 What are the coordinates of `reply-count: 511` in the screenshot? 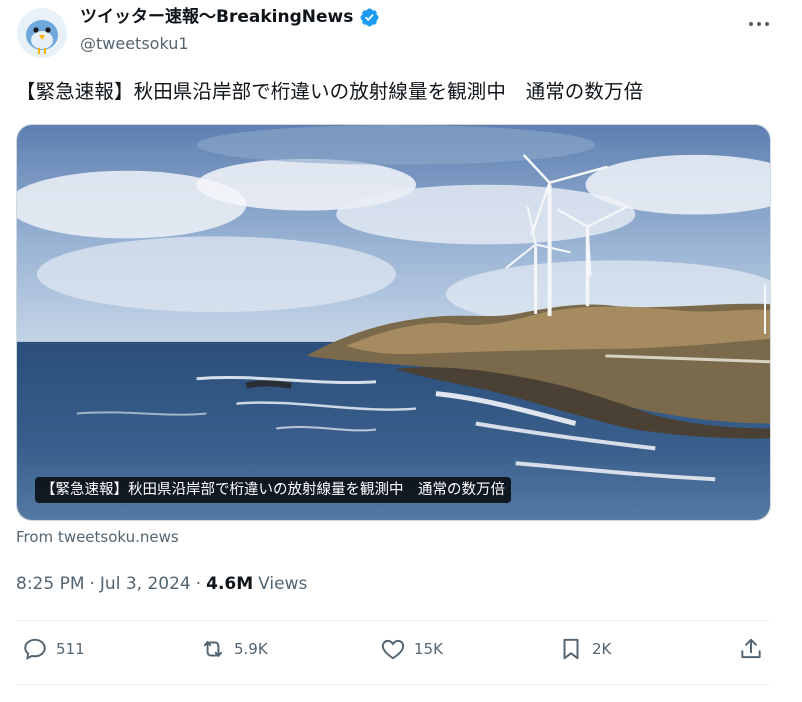 It's located at (70, 649).